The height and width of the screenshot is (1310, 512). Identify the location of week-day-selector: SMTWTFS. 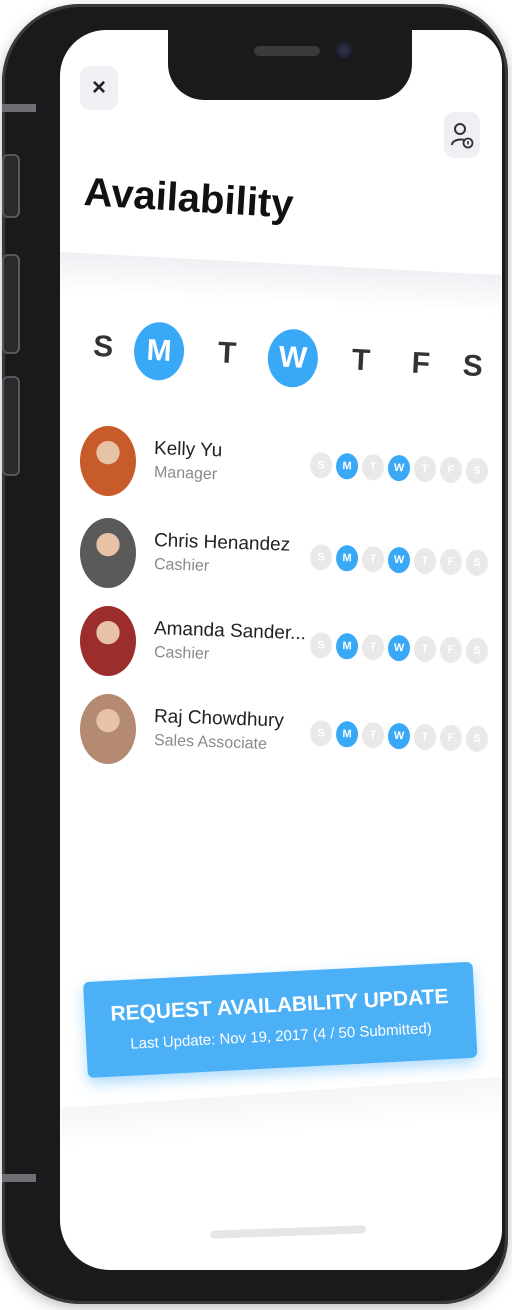
(283, 360).